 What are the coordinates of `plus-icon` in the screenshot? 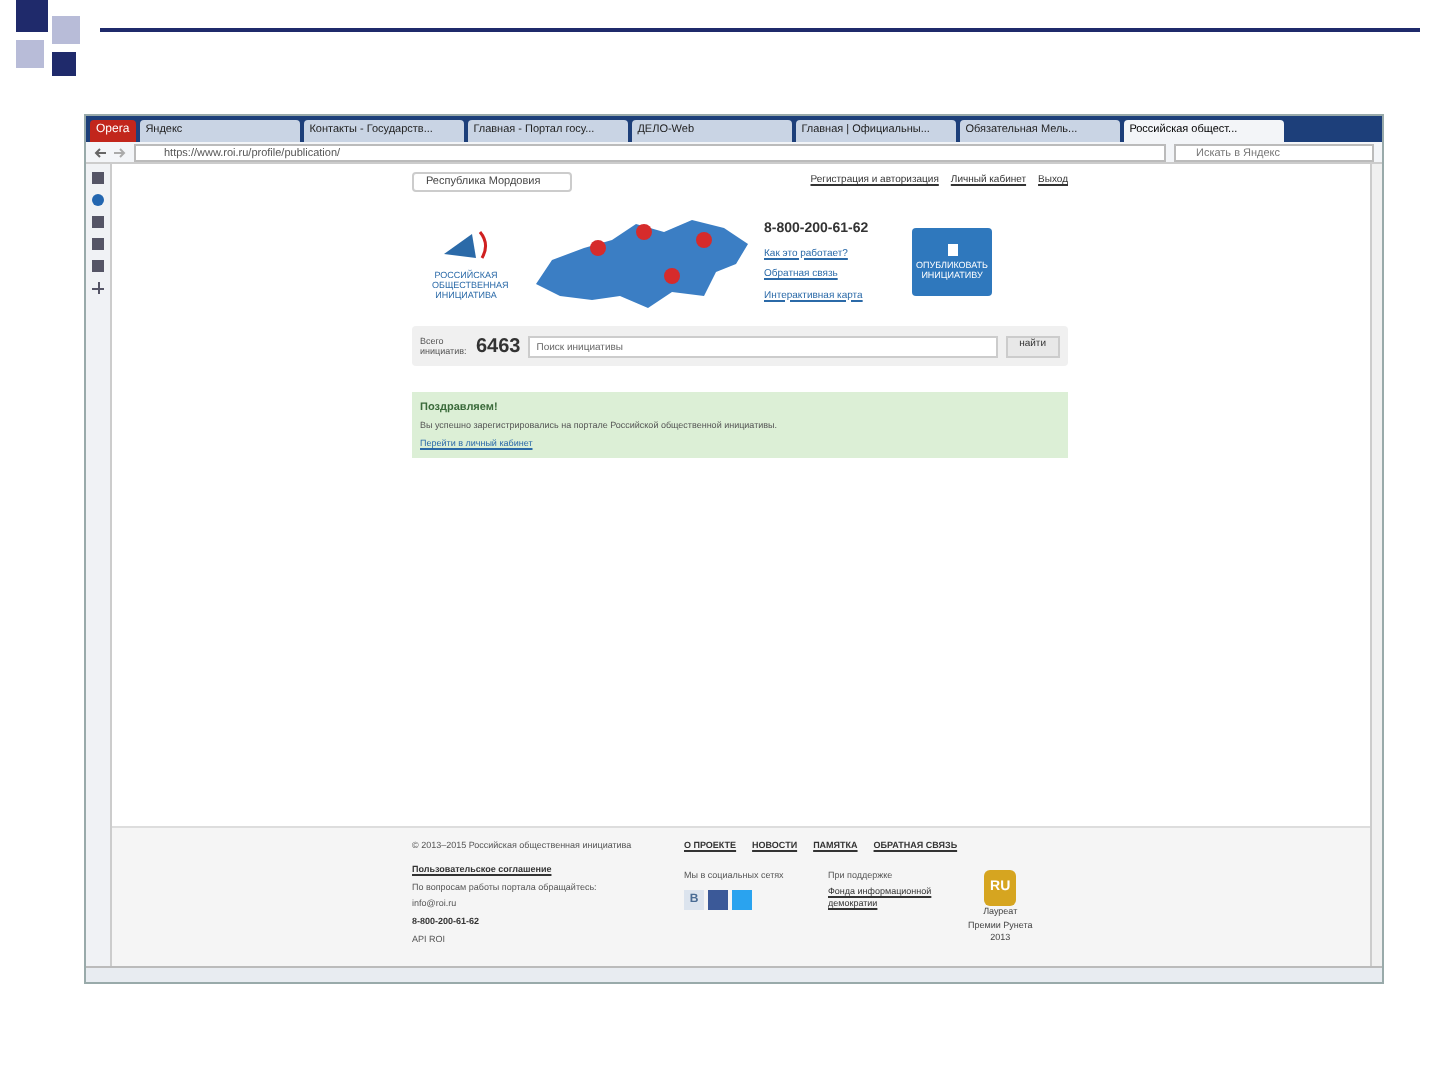 It's located at (98, 288).